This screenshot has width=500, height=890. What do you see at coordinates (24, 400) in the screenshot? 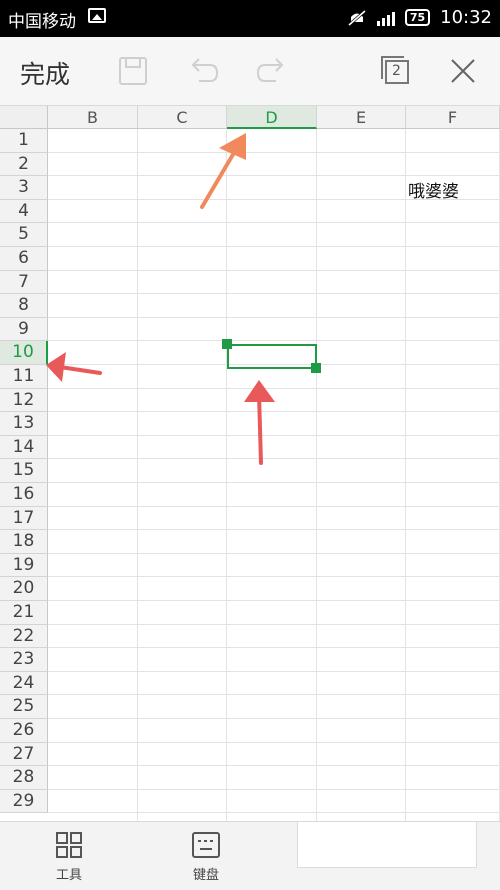
I see `row-header-12: 12` at bounding box center [24, 400].